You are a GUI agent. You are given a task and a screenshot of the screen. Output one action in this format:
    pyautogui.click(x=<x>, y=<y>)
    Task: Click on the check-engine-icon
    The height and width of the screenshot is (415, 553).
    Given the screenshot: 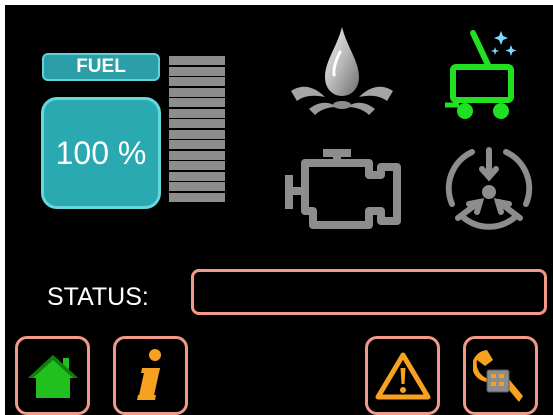 What is the action you would take?
    pyautogui.click(x=345, y=188)
    